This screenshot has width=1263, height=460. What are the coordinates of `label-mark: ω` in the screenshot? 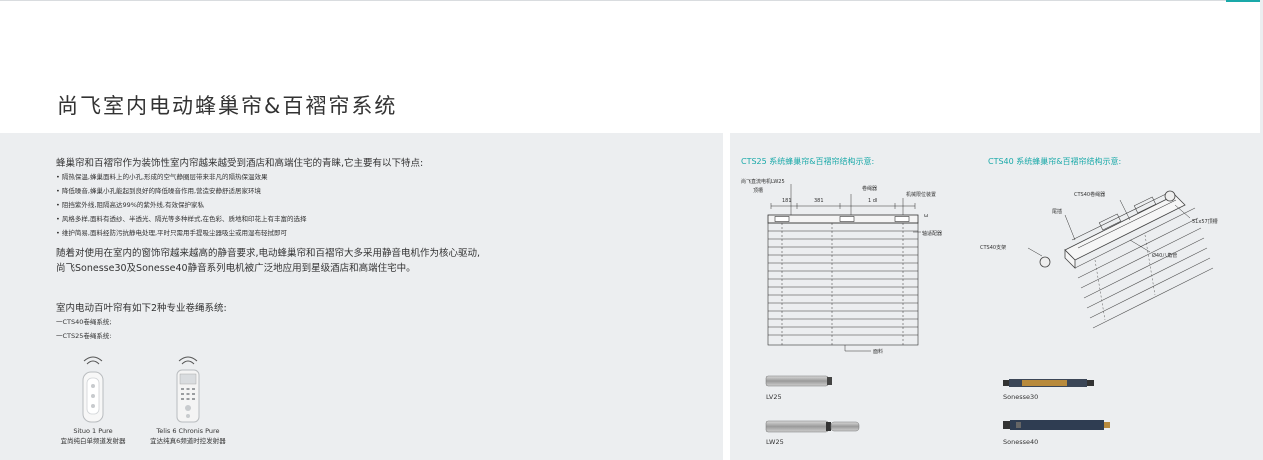 It's located at (926, 216).